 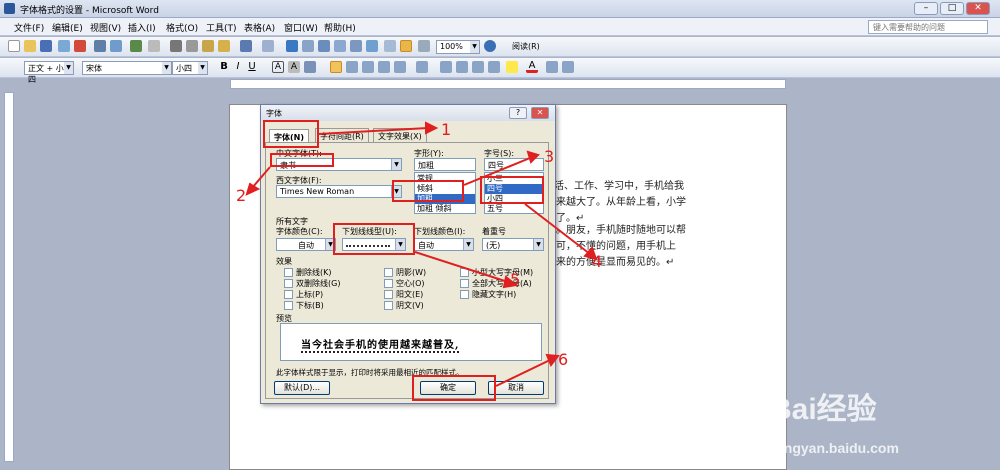 I want to click on emphasis-label: 着重号, so click(x=494, y=231).